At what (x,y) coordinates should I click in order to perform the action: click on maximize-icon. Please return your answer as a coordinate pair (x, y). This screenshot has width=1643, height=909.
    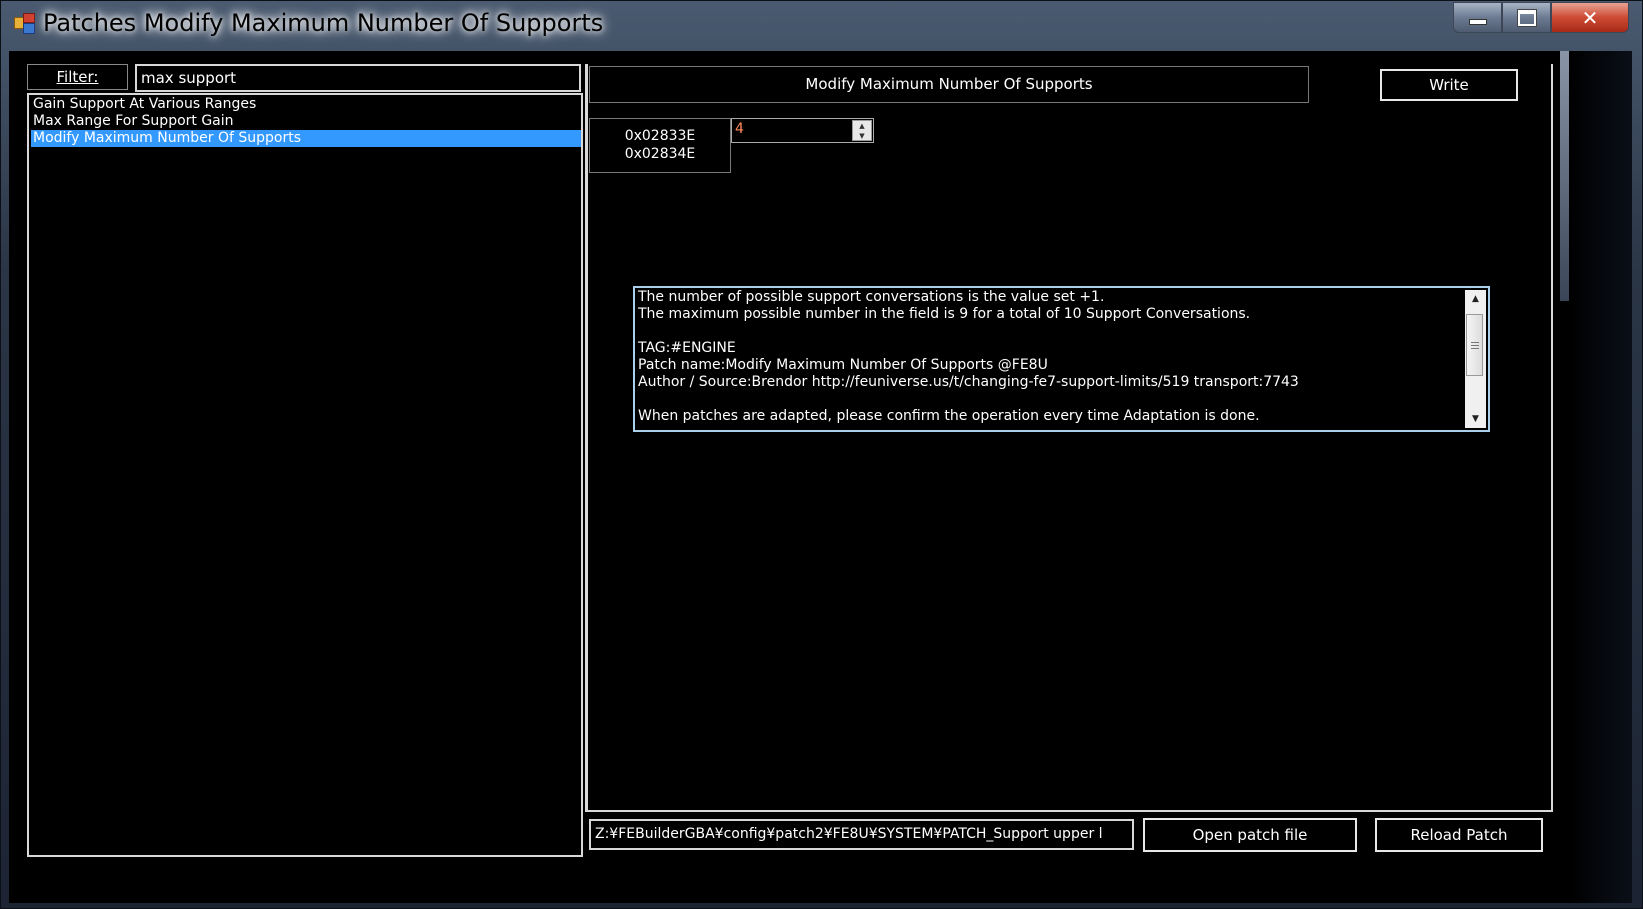
    Looking at the image, I should click on (1526, 17).